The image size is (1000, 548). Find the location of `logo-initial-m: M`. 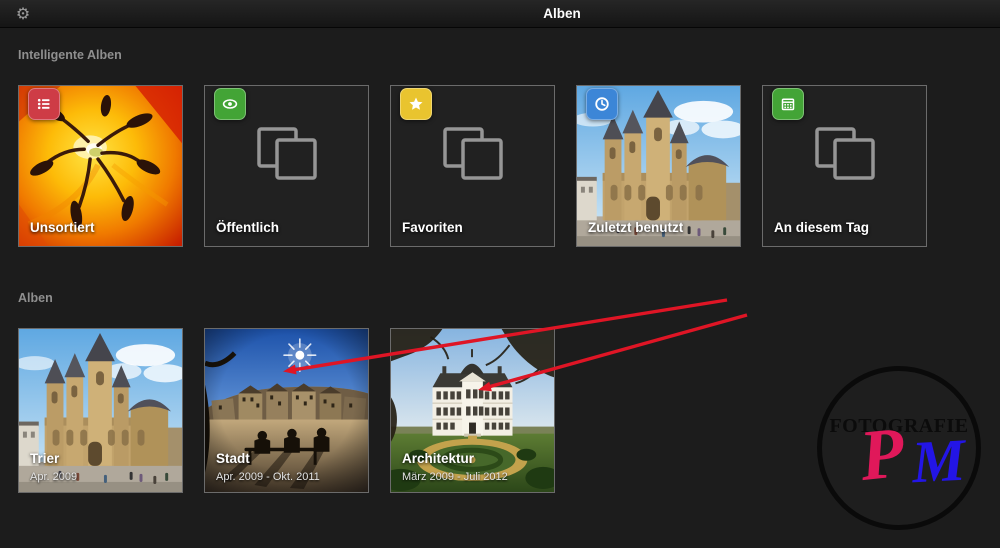

logo-initial-m: M is located at coordinates (939, 461).